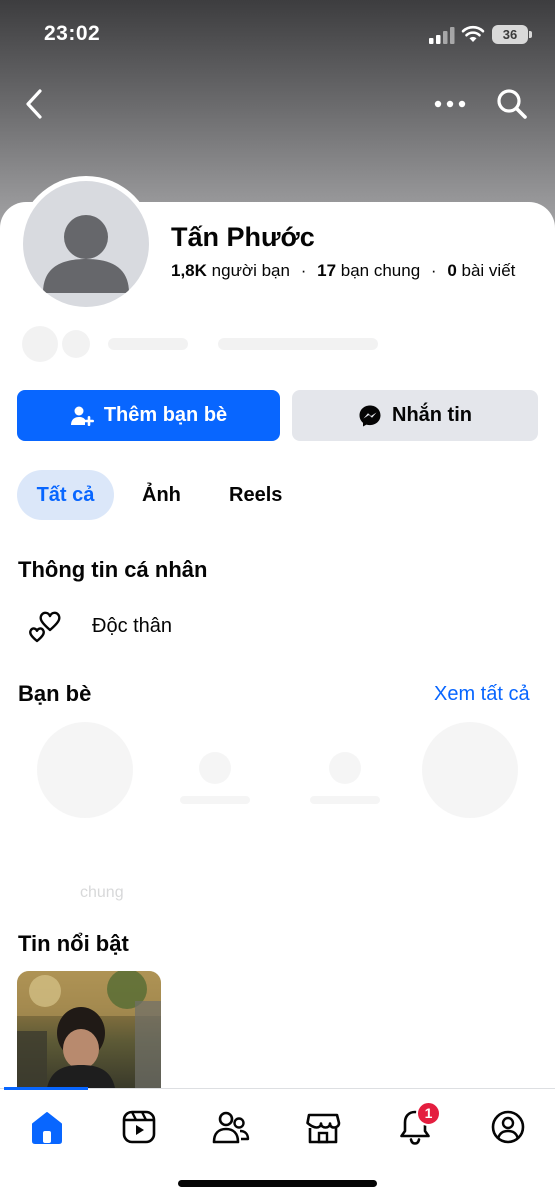  Describe the element at coordinates (277, 35) in the screenshot. I see `status-bar: 23:02 36` at that location.